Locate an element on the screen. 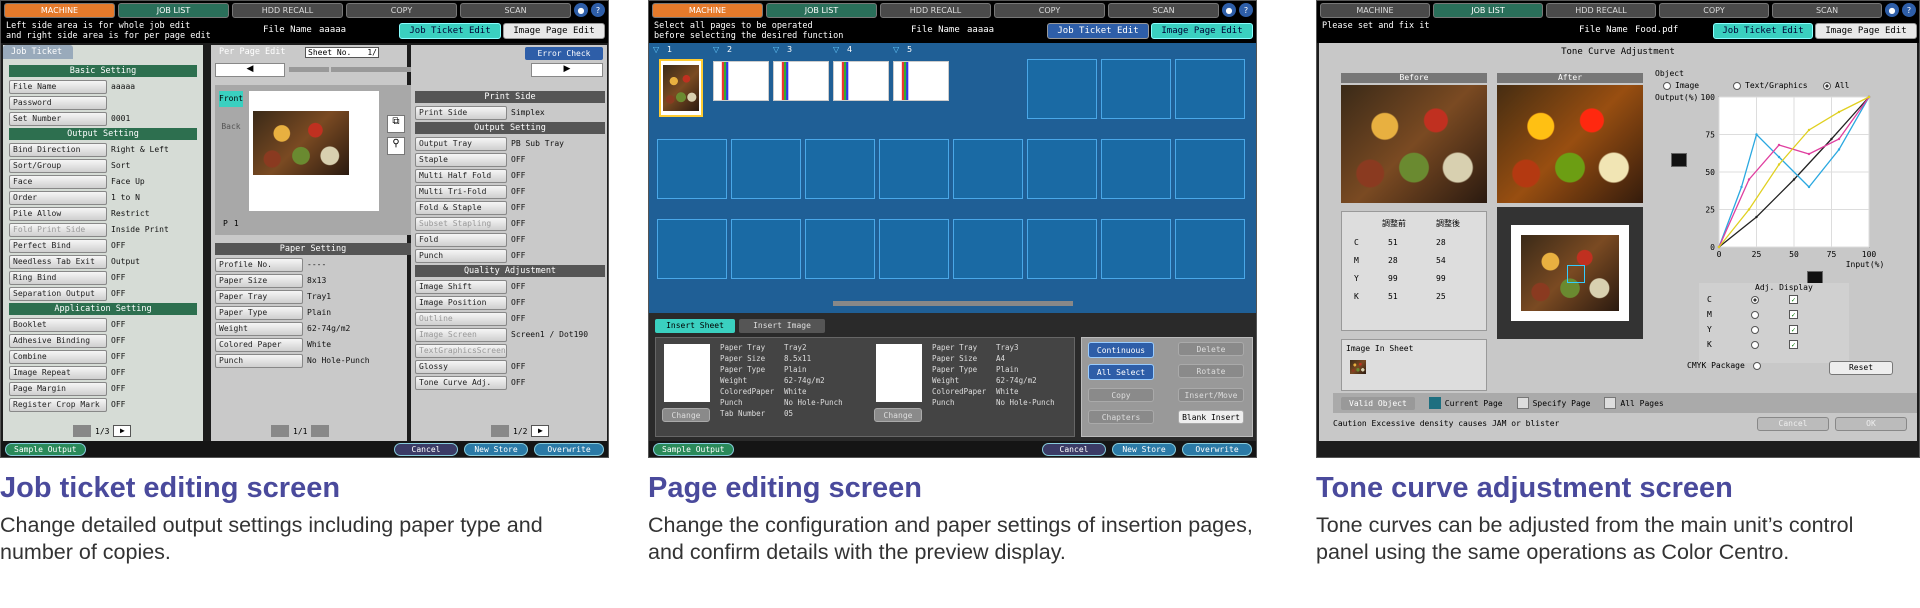 The height and width of the screenshot is (608, 1920). delete-button: Delete is located at coordinates (1211, 349).